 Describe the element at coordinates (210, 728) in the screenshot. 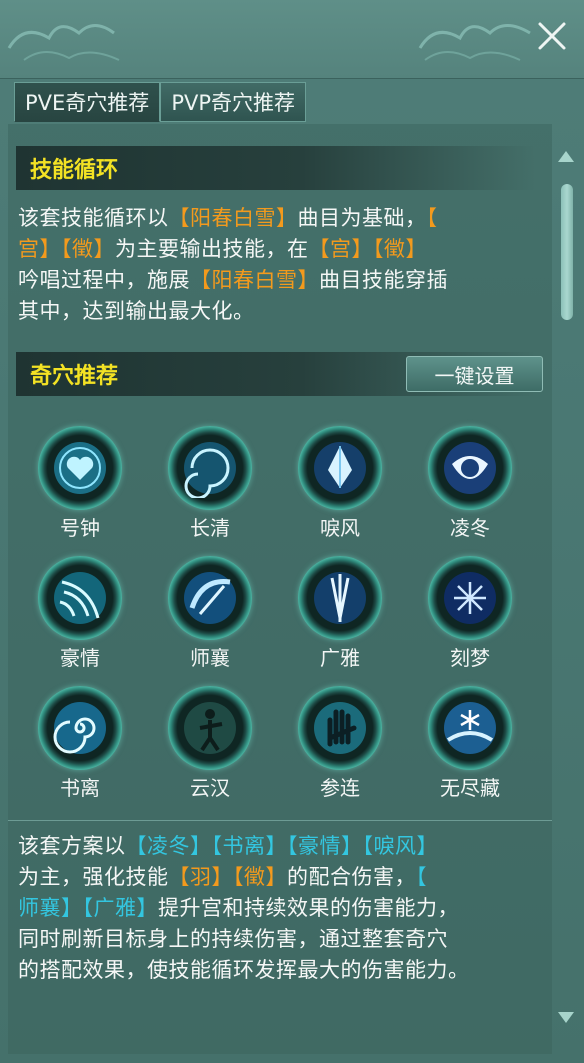

I see `warrior-icon` at that location.